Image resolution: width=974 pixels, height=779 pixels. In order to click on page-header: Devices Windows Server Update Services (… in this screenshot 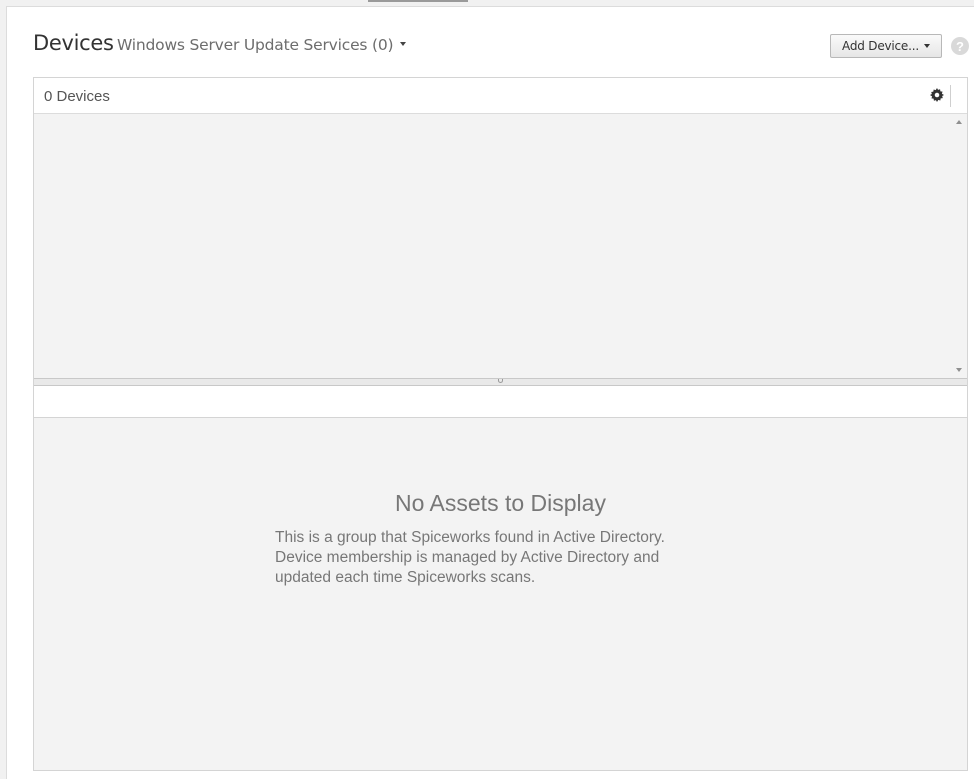, I will do `click(503, 49)`.